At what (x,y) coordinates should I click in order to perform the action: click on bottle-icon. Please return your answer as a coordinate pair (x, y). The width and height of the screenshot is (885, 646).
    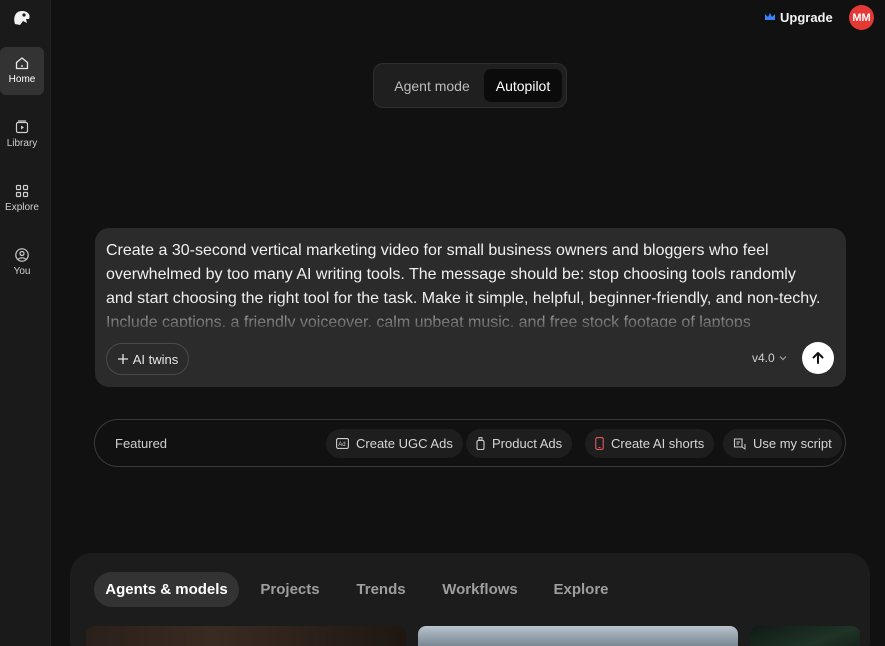
    Looking at the image, I should click on (480, 443).